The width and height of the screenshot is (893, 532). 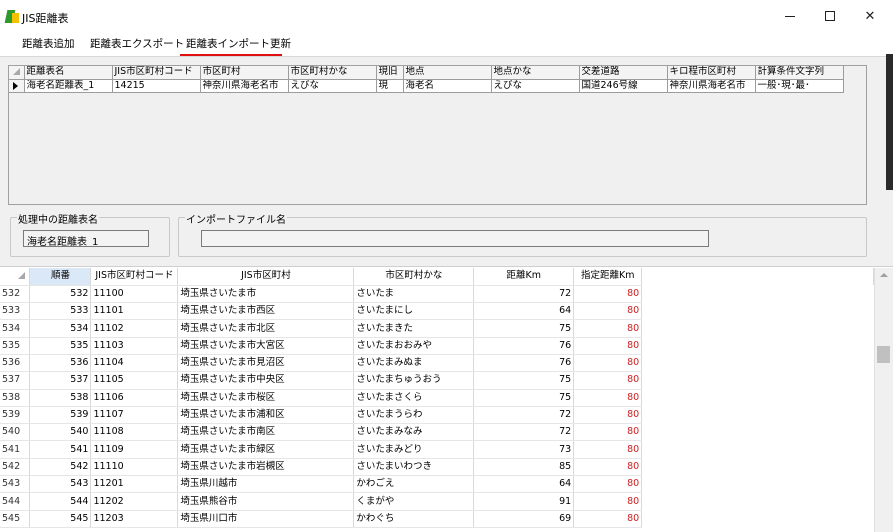 I want to click on table-row: 544 544 11202 埼玉県熊谷市 くまがや 91 80, so click(x=437, y=501).